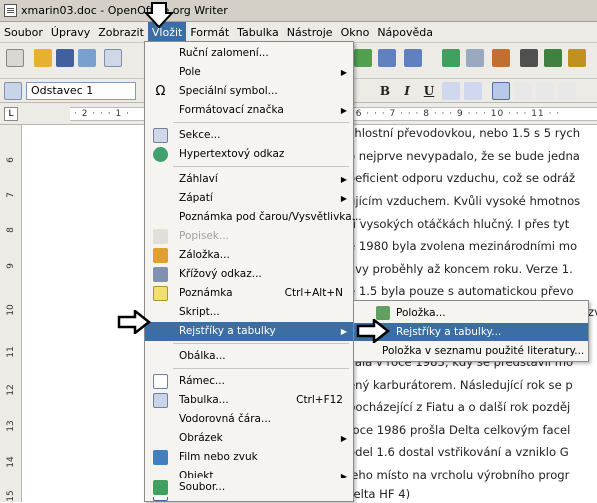 The height and width of the screenshot is (503, 597). What do you see at coordinates (11, 313) in the screenshot?
I see `vertical-ruler: 6 7 8 9 10 11 12 13 14 15` at bounding box center [11, 313].